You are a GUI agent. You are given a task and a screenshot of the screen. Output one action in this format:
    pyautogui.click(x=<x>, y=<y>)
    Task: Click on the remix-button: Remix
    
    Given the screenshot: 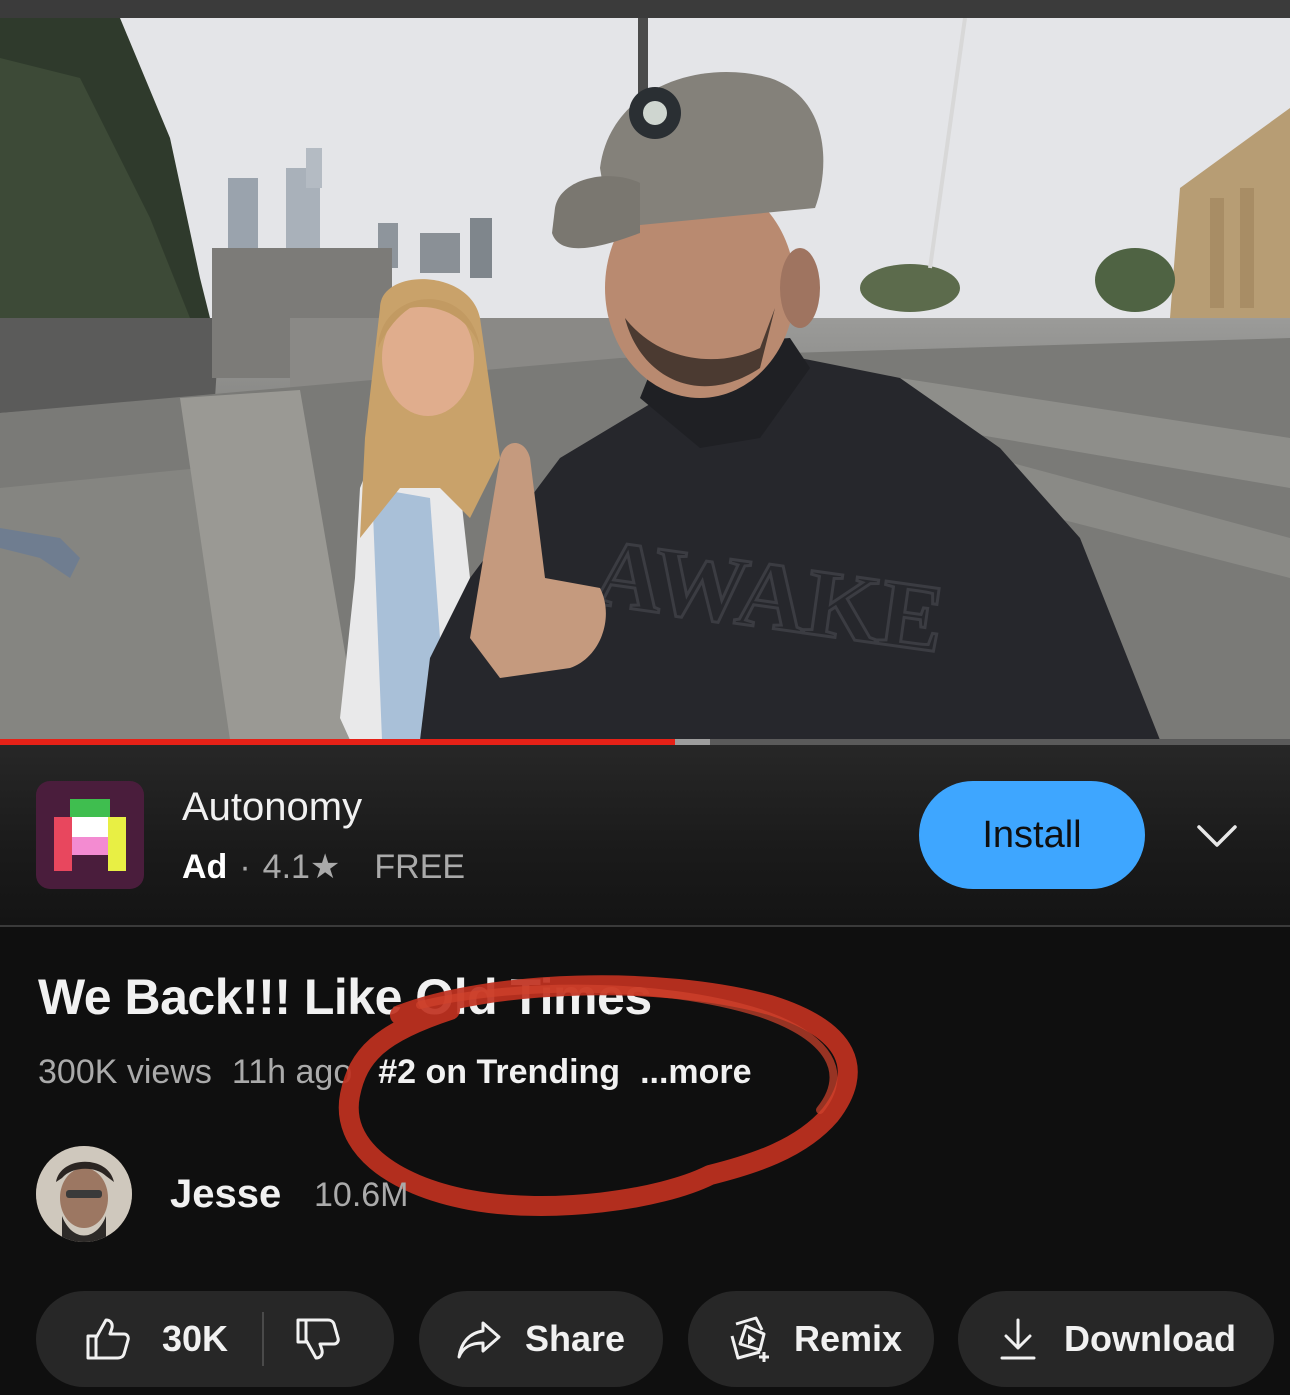 What is the action you would take?
    pyautogui.click(x=811, y=1339)
    